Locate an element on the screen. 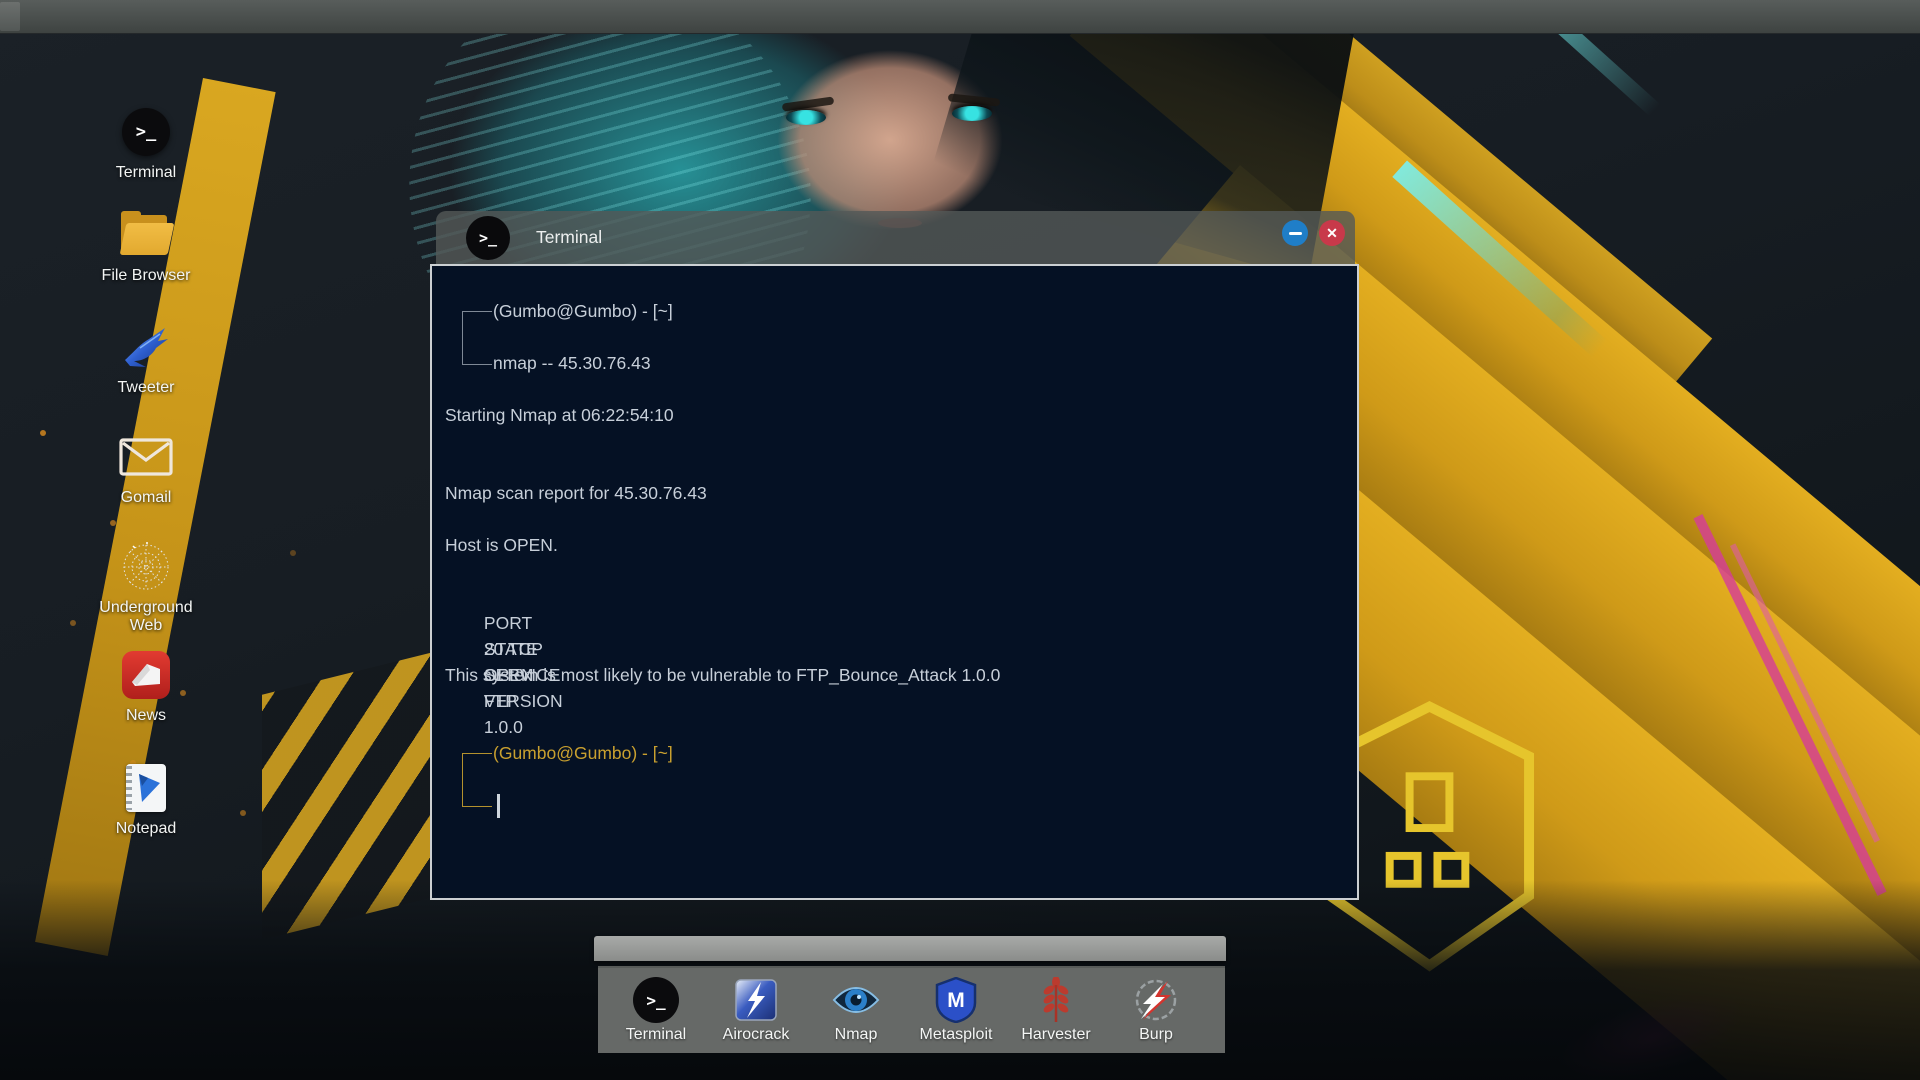 The image size is (1920, 1080). nmap-report-line: Nmap scan report for 45.30.76.43 is located at coordinates (576, 493).